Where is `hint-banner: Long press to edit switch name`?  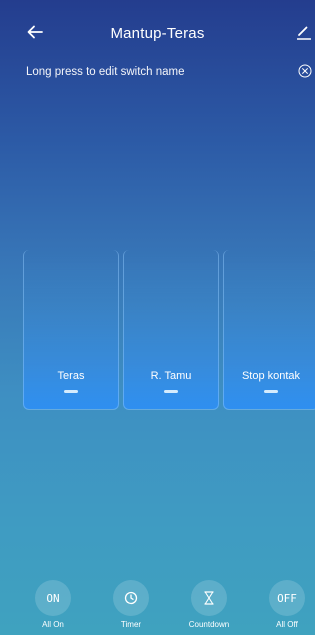 hint-banner: Long press to edit switch name is located at coordinates (157, 73).